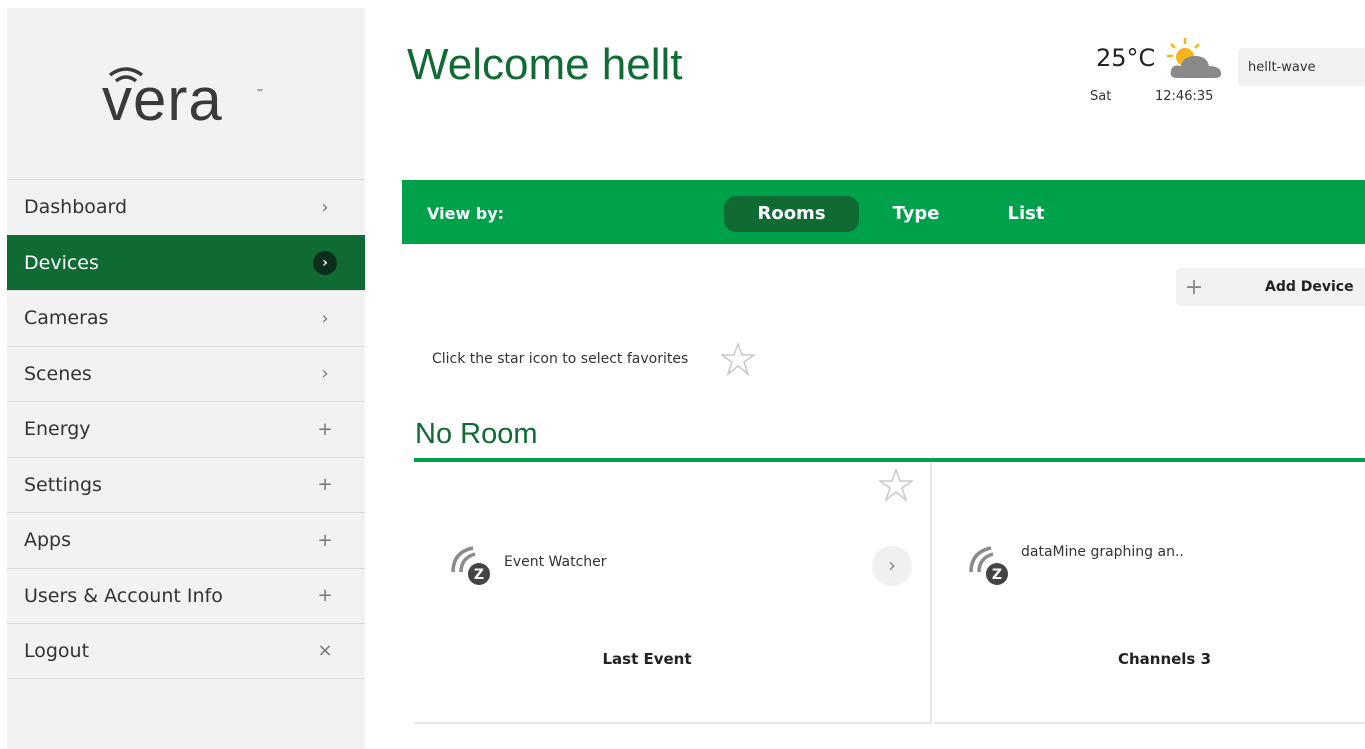 The height and width of the screenshot is (749, 1365). Describe the element at coordinates (1149, 593) in the screenshot. I see `device-card: Z dataMine graphing an.. Channels 3` at that location.